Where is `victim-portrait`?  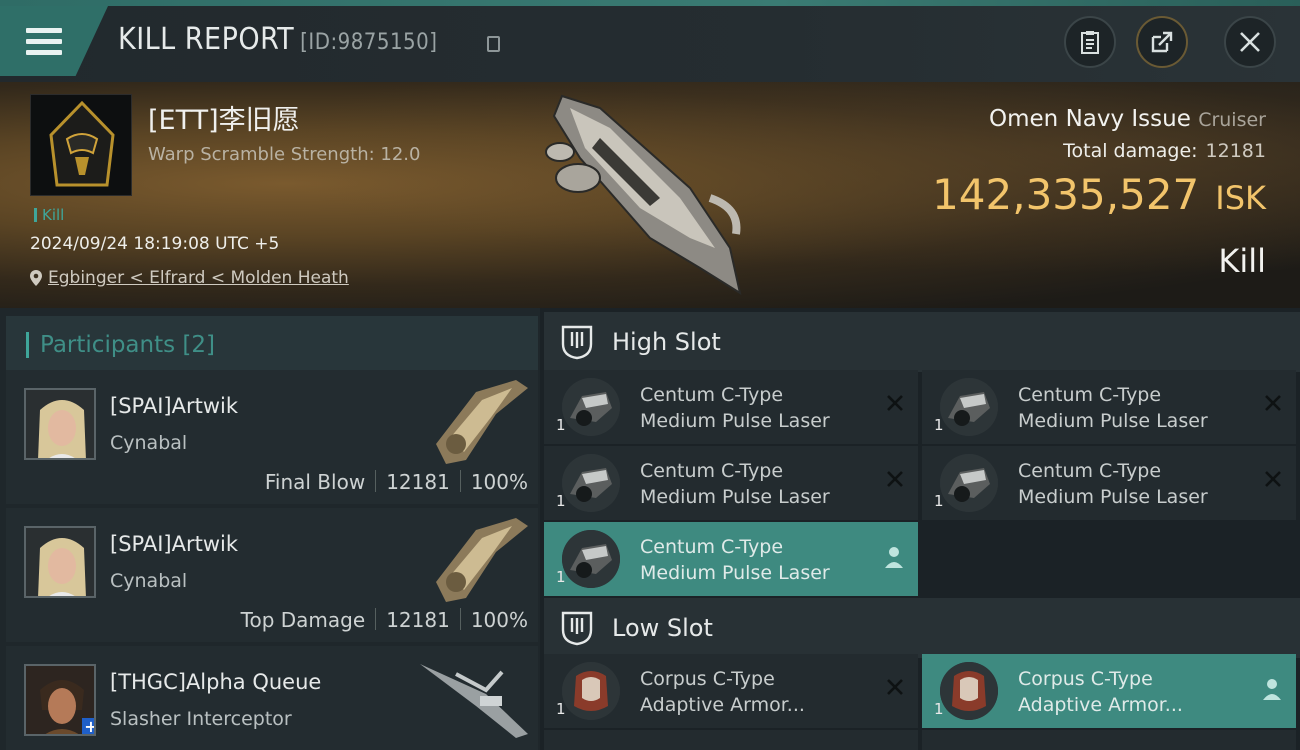
victim-portrait is located at coordinates (81, 145).